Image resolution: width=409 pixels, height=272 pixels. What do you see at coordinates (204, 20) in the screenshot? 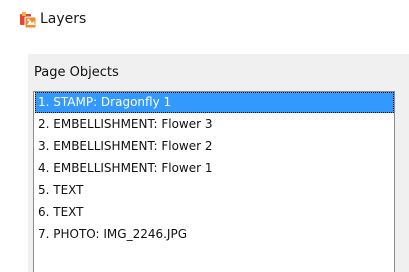
I see `title-bar: Layers` at bounding box center [204, 20].